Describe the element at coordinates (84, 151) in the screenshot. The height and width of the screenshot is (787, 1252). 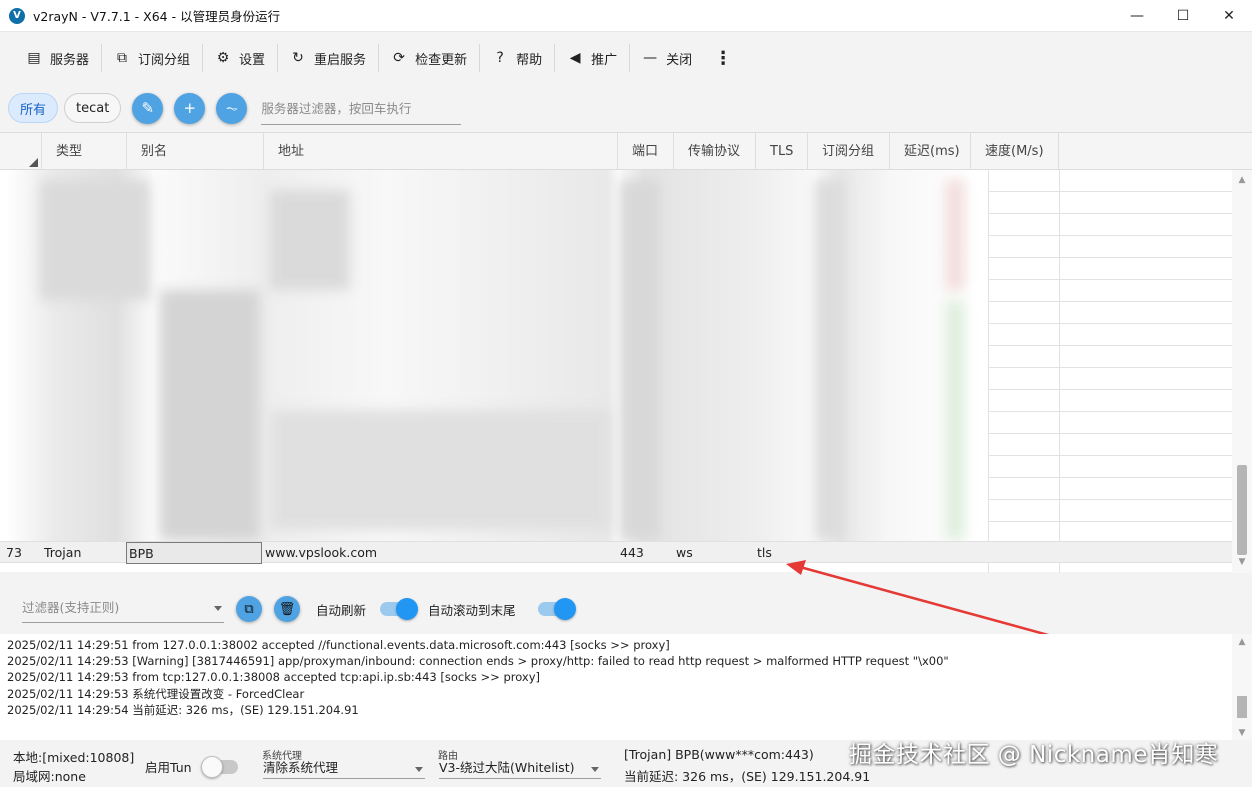
I see `column-header-type: 类型` at that location.